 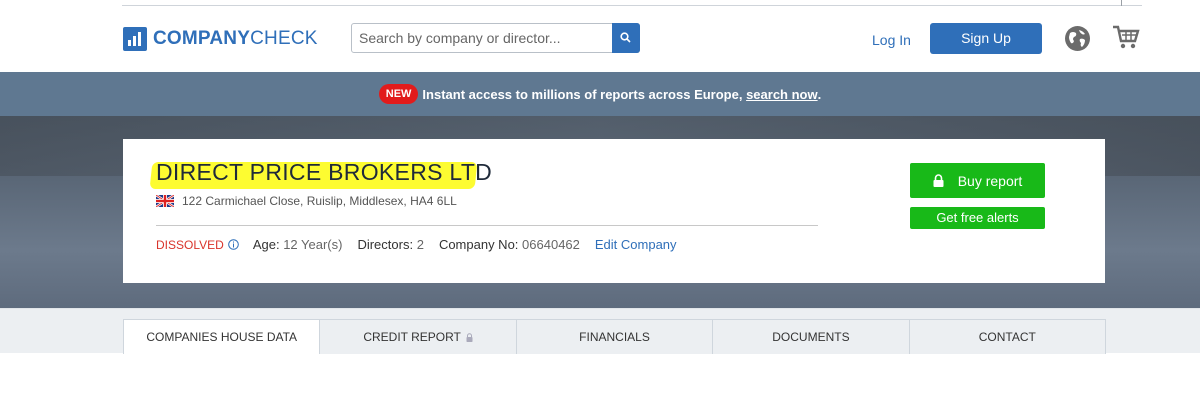 I want to click on buy-report-label: Buy report, so click(x=990, y=180).